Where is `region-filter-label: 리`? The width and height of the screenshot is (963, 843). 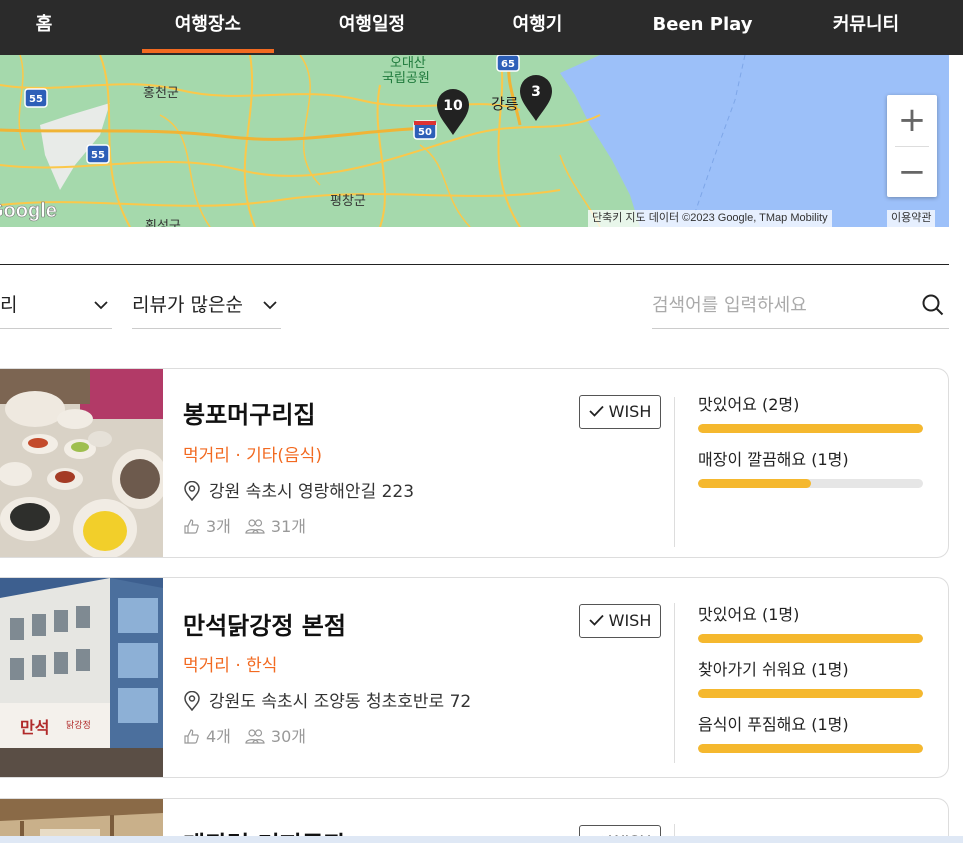
region-filter-label: 리 is located at coordinates (9, 305).